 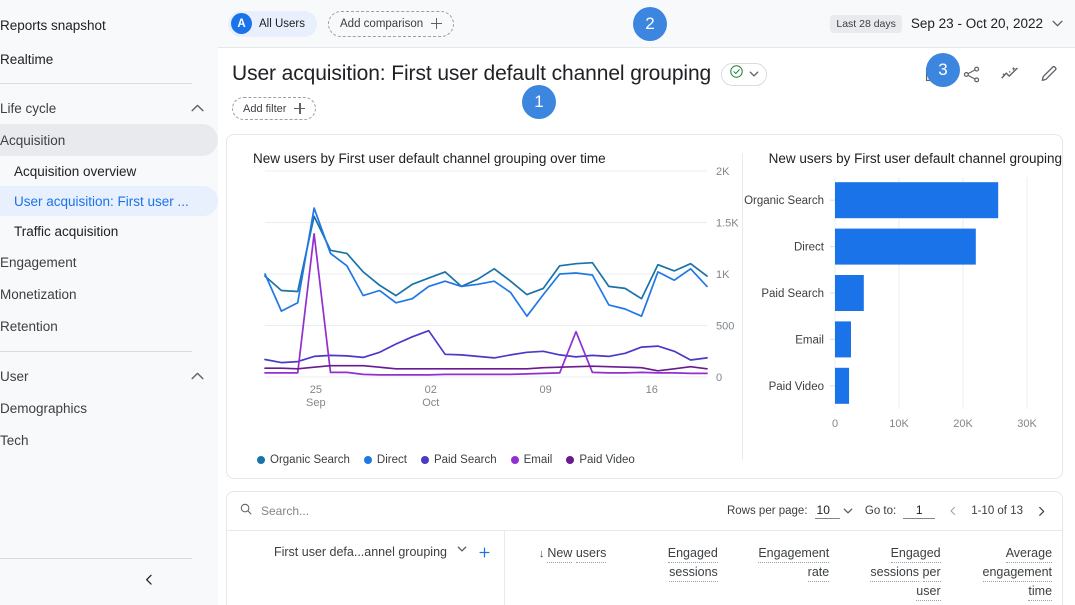 I want to click on metric-header-label: Average engagement time, so click(x=1005, y=572).